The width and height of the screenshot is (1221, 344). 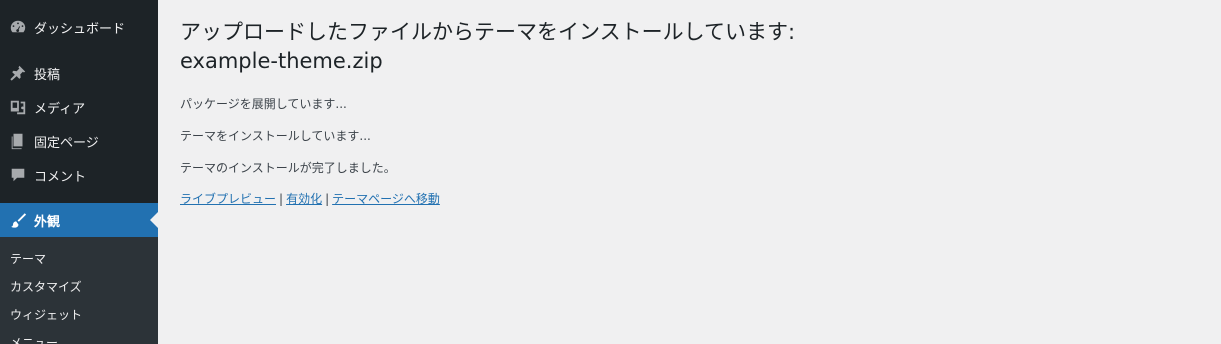 I want to click on comment-icon, so click(x=18, y=175).